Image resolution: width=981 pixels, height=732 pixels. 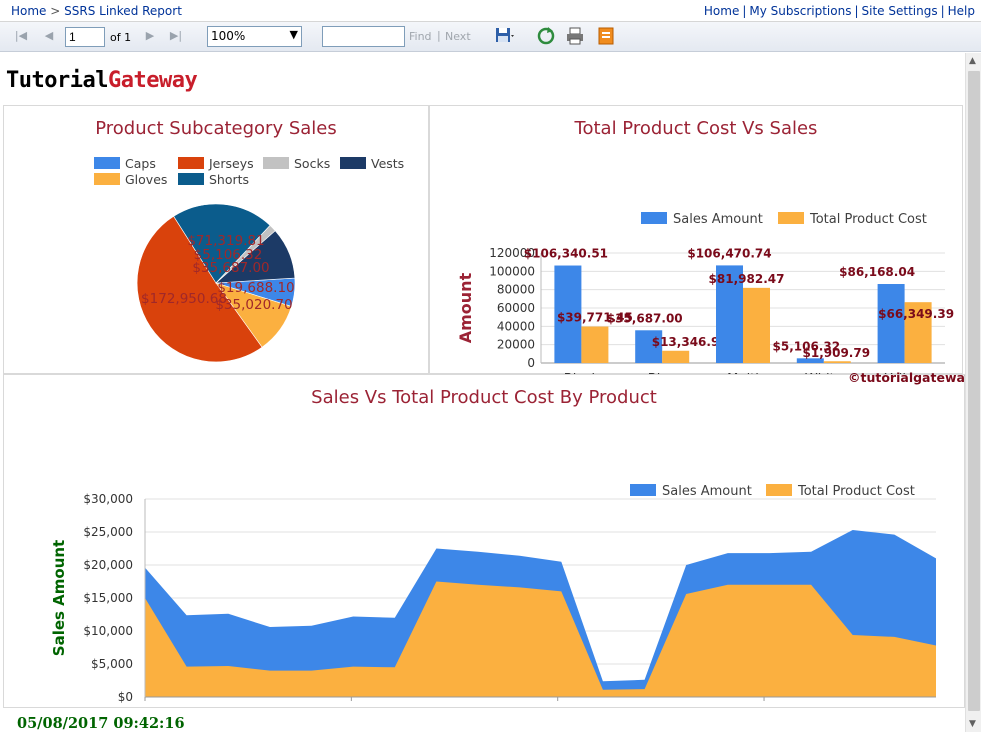 What do you see at coordinates (108, 565) in the screenshot?
I see `area-ytick-label: $20,000` at bounding box center [108, 565].